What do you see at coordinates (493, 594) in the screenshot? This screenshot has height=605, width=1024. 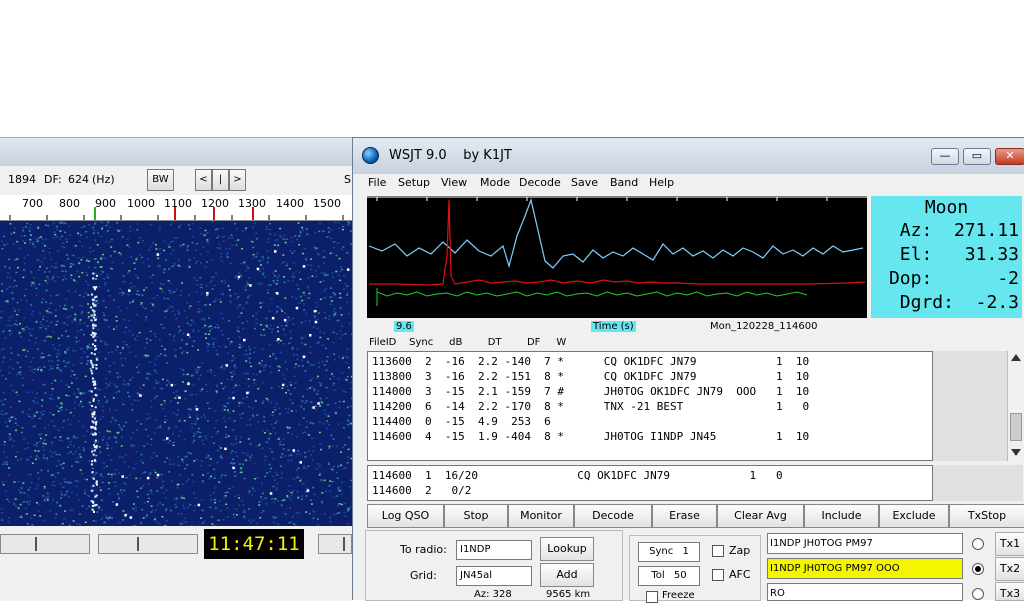 I see `azimuth-readout: Az: 328` at bounding box center [493, 594].